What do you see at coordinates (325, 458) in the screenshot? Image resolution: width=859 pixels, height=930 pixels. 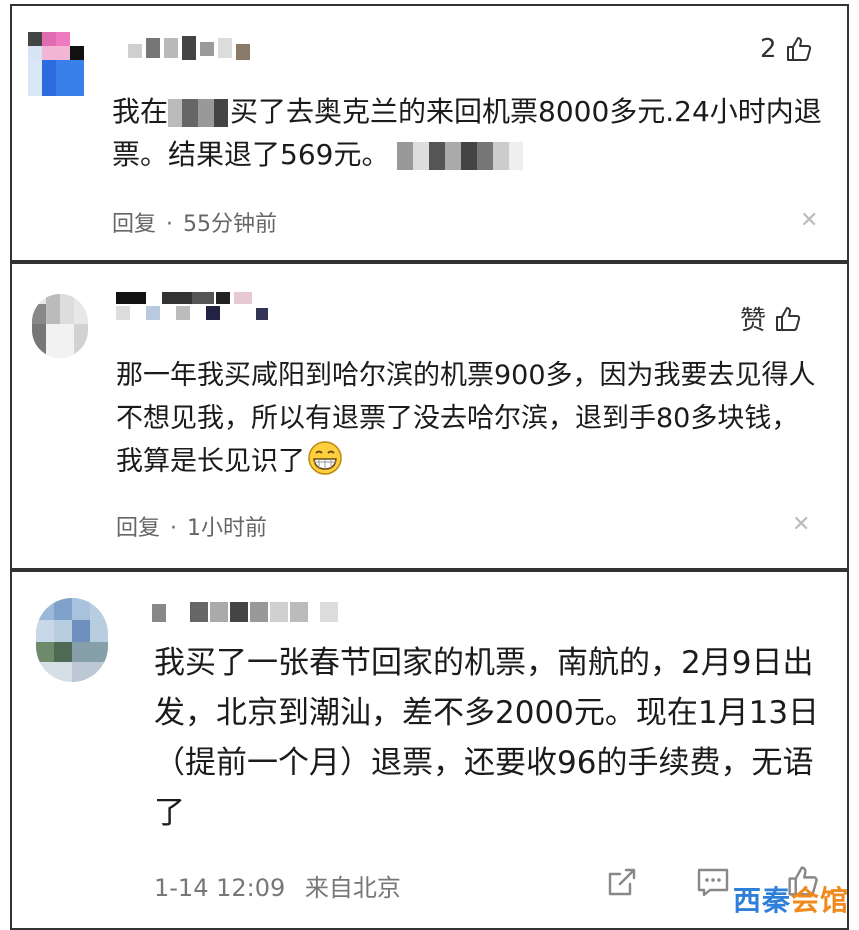 I see `grinning-emoji-icon` at bounding box center [325, 458].